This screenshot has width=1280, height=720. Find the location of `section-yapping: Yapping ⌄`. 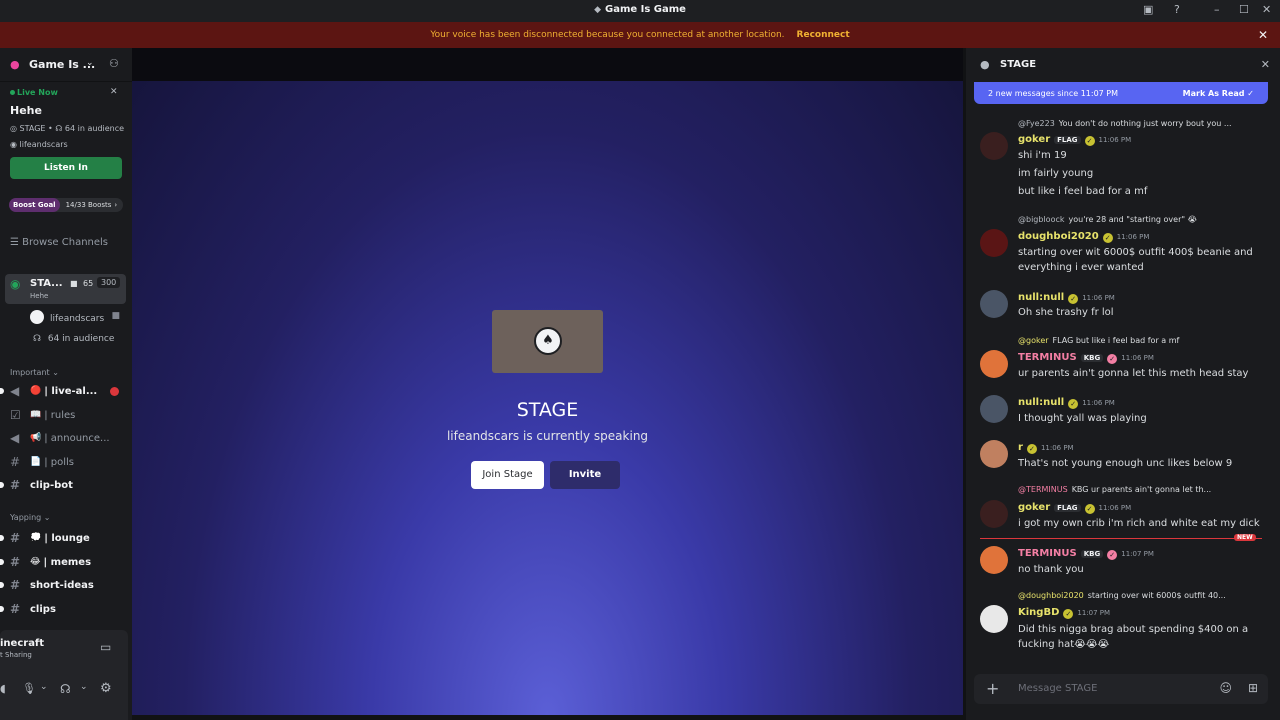

section-yapping: Yapping ⌄ is located at coordinates (30, 517).